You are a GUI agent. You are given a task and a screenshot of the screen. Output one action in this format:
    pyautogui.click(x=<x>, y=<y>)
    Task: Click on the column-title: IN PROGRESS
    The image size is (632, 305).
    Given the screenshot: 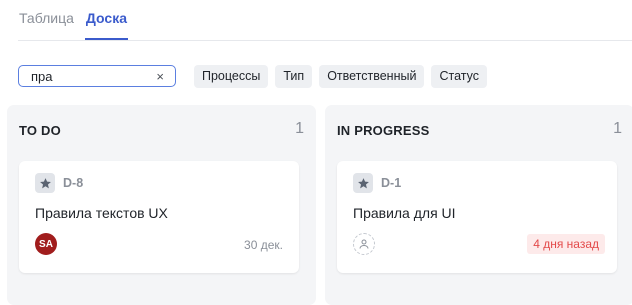 What is the action you would take?
    pyautogui.click(x=383, y=130)
    